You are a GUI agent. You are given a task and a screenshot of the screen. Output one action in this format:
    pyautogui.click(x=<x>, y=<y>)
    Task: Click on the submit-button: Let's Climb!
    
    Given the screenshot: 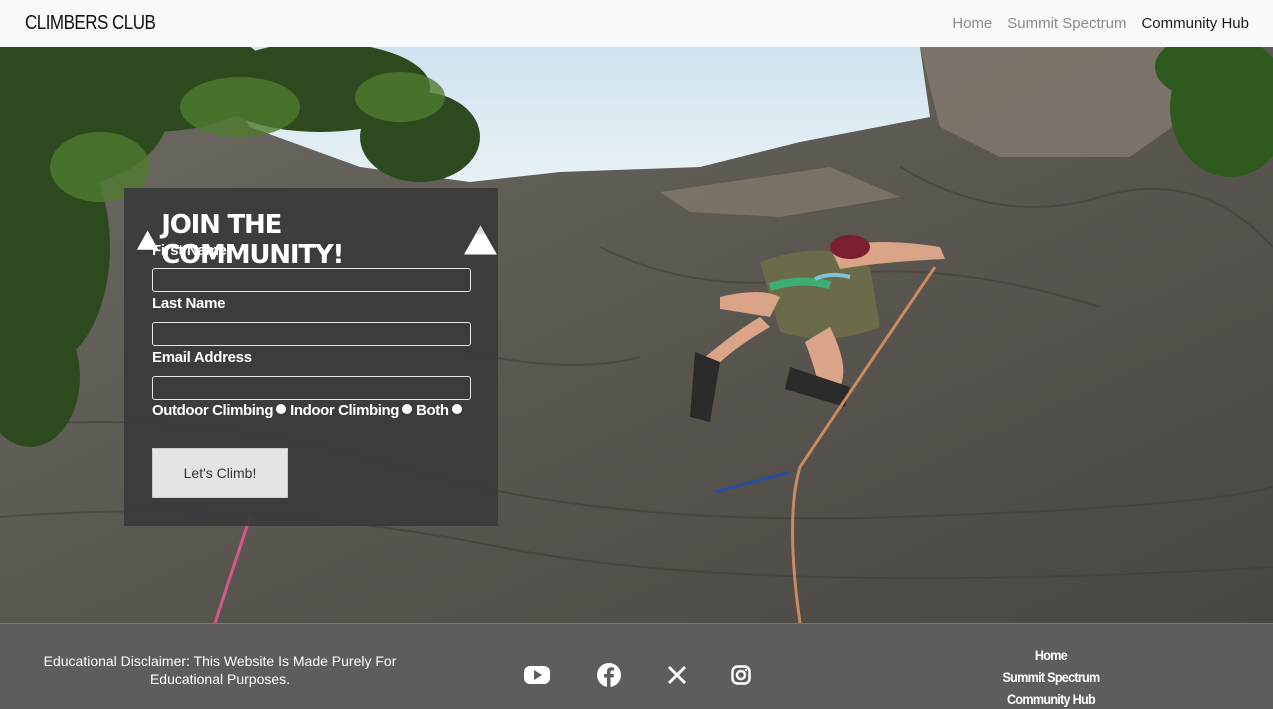 What is the action you would take?
    pyautogui.click(x=220, y=473)
    